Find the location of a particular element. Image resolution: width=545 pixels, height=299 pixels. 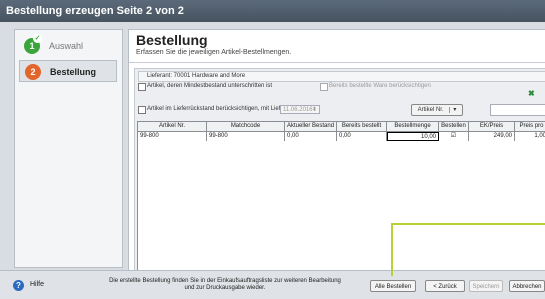

col-header-bestellt: Bereits bestellt is located at coordinates (362, 126).